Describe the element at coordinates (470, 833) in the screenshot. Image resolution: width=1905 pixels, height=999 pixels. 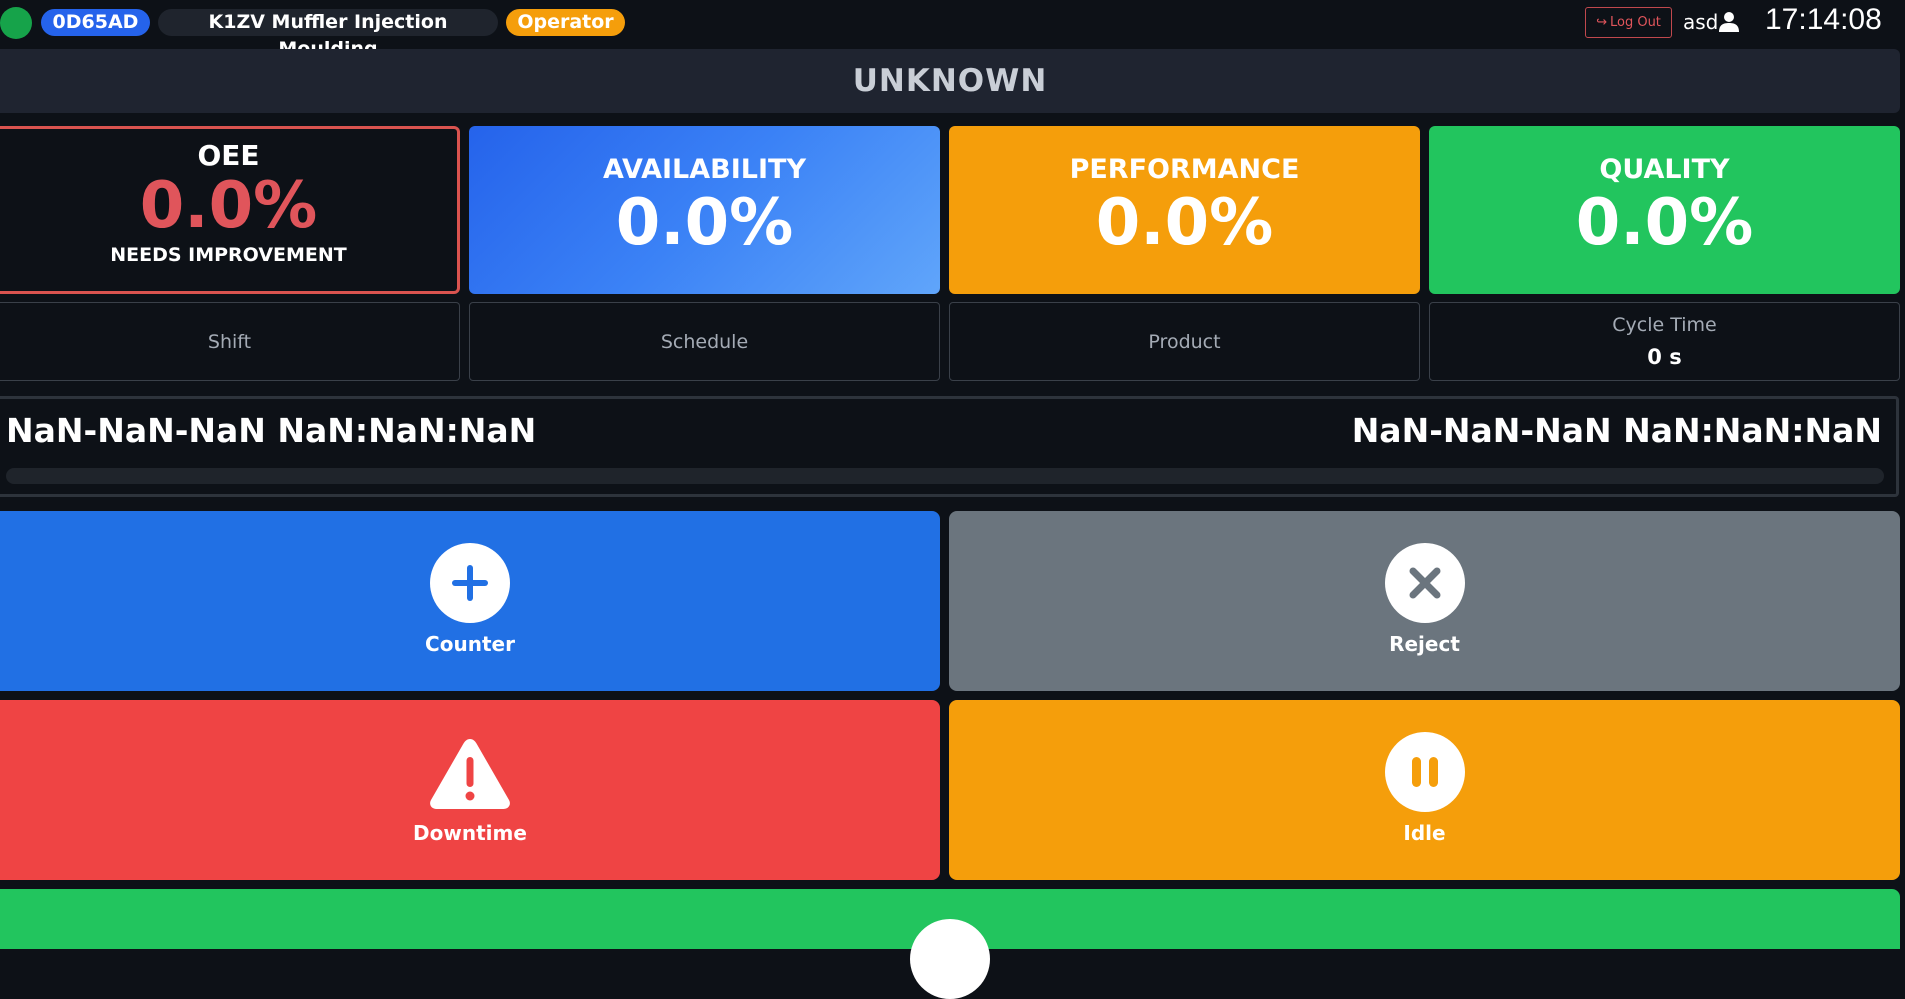
I see `downtime-label: Downtime` at that location.